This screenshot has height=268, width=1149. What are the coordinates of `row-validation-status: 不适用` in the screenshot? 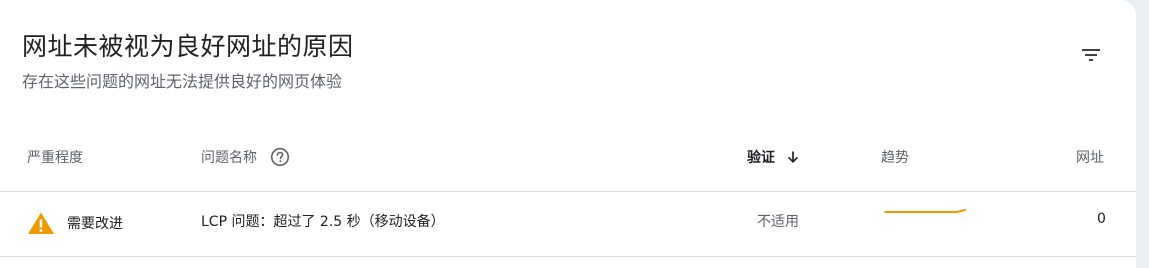 It's located at (778, 222).